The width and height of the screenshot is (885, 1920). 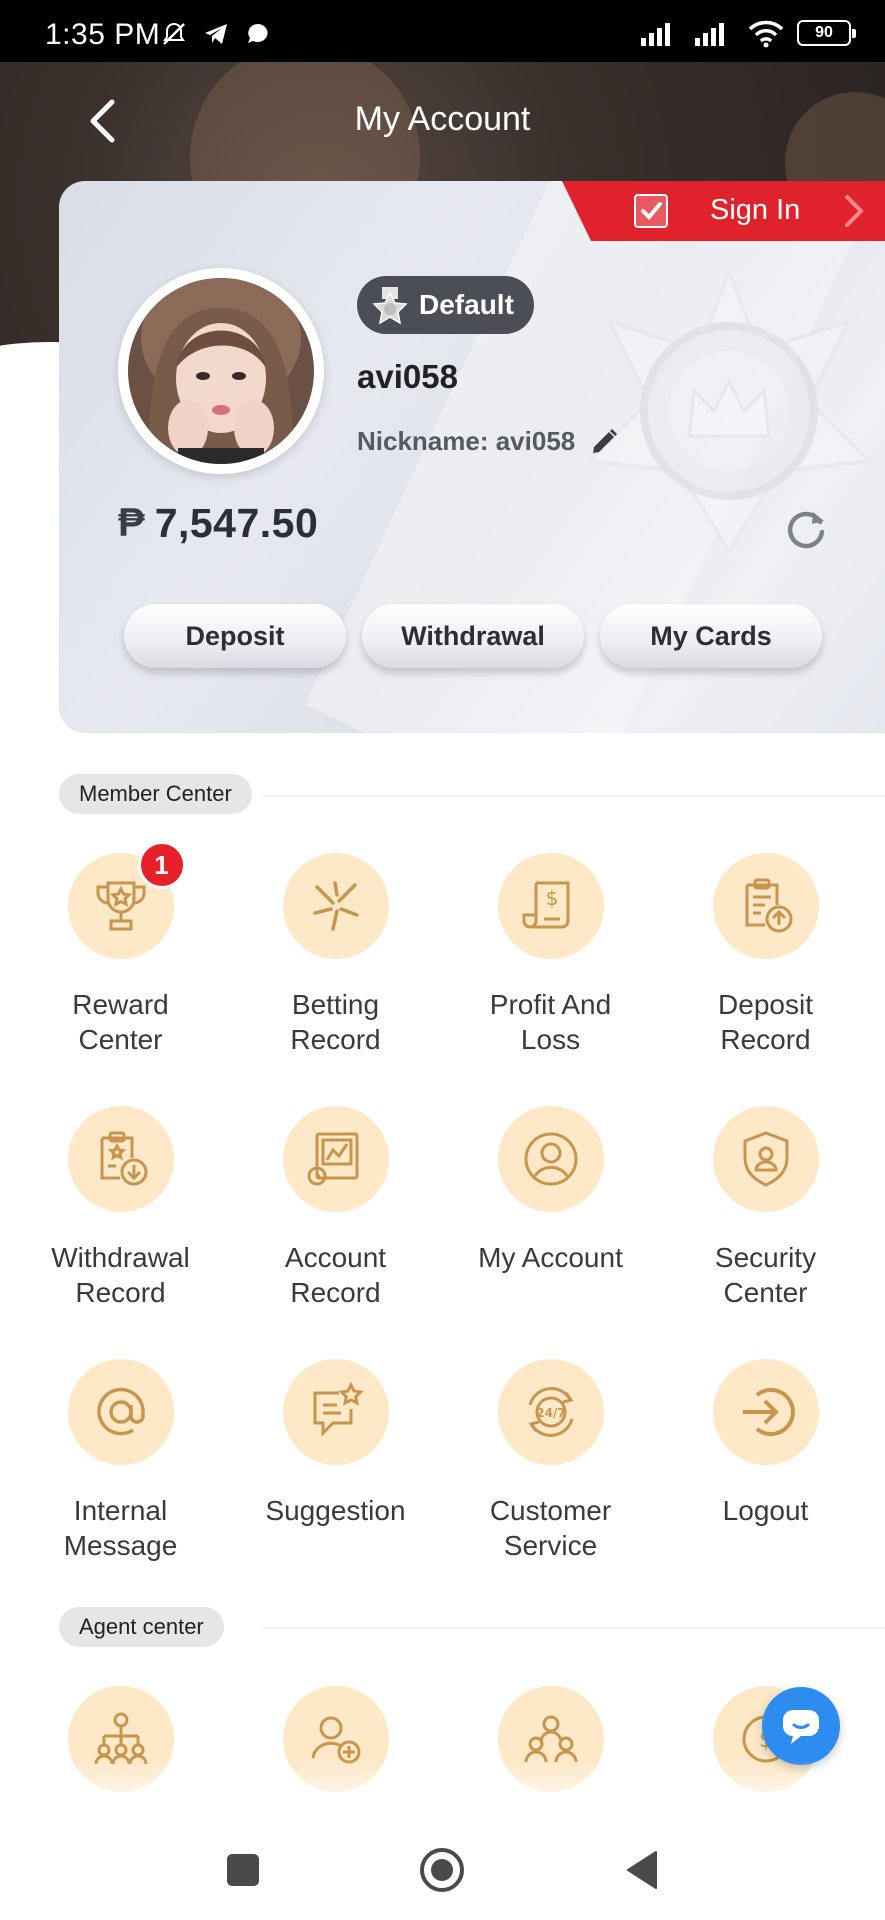 I want to click on chat-support-button, so click(x=801, y=1726).